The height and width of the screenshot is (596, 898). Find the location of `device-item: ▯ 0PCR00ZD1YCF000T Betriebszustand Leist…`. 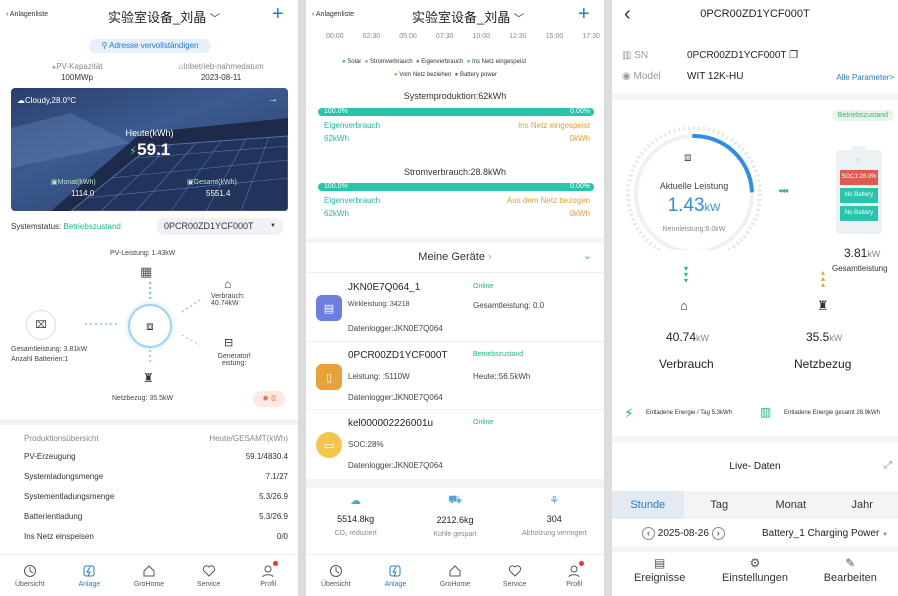

device-item: ▯ 0PCR00ZD1YCF000T Betriebszustand Leist… is located at coordinates (455, 375).